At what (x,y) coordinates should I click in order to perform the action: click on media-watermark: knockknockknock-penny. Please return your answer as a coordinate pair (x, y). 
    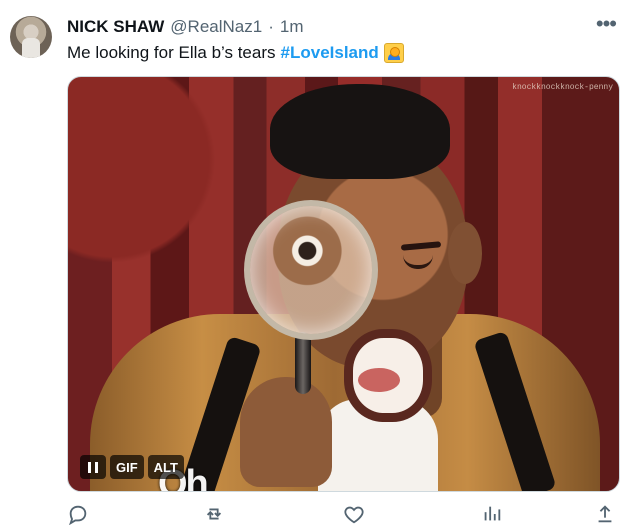
    Looking at the image, I should click on (562, 87).